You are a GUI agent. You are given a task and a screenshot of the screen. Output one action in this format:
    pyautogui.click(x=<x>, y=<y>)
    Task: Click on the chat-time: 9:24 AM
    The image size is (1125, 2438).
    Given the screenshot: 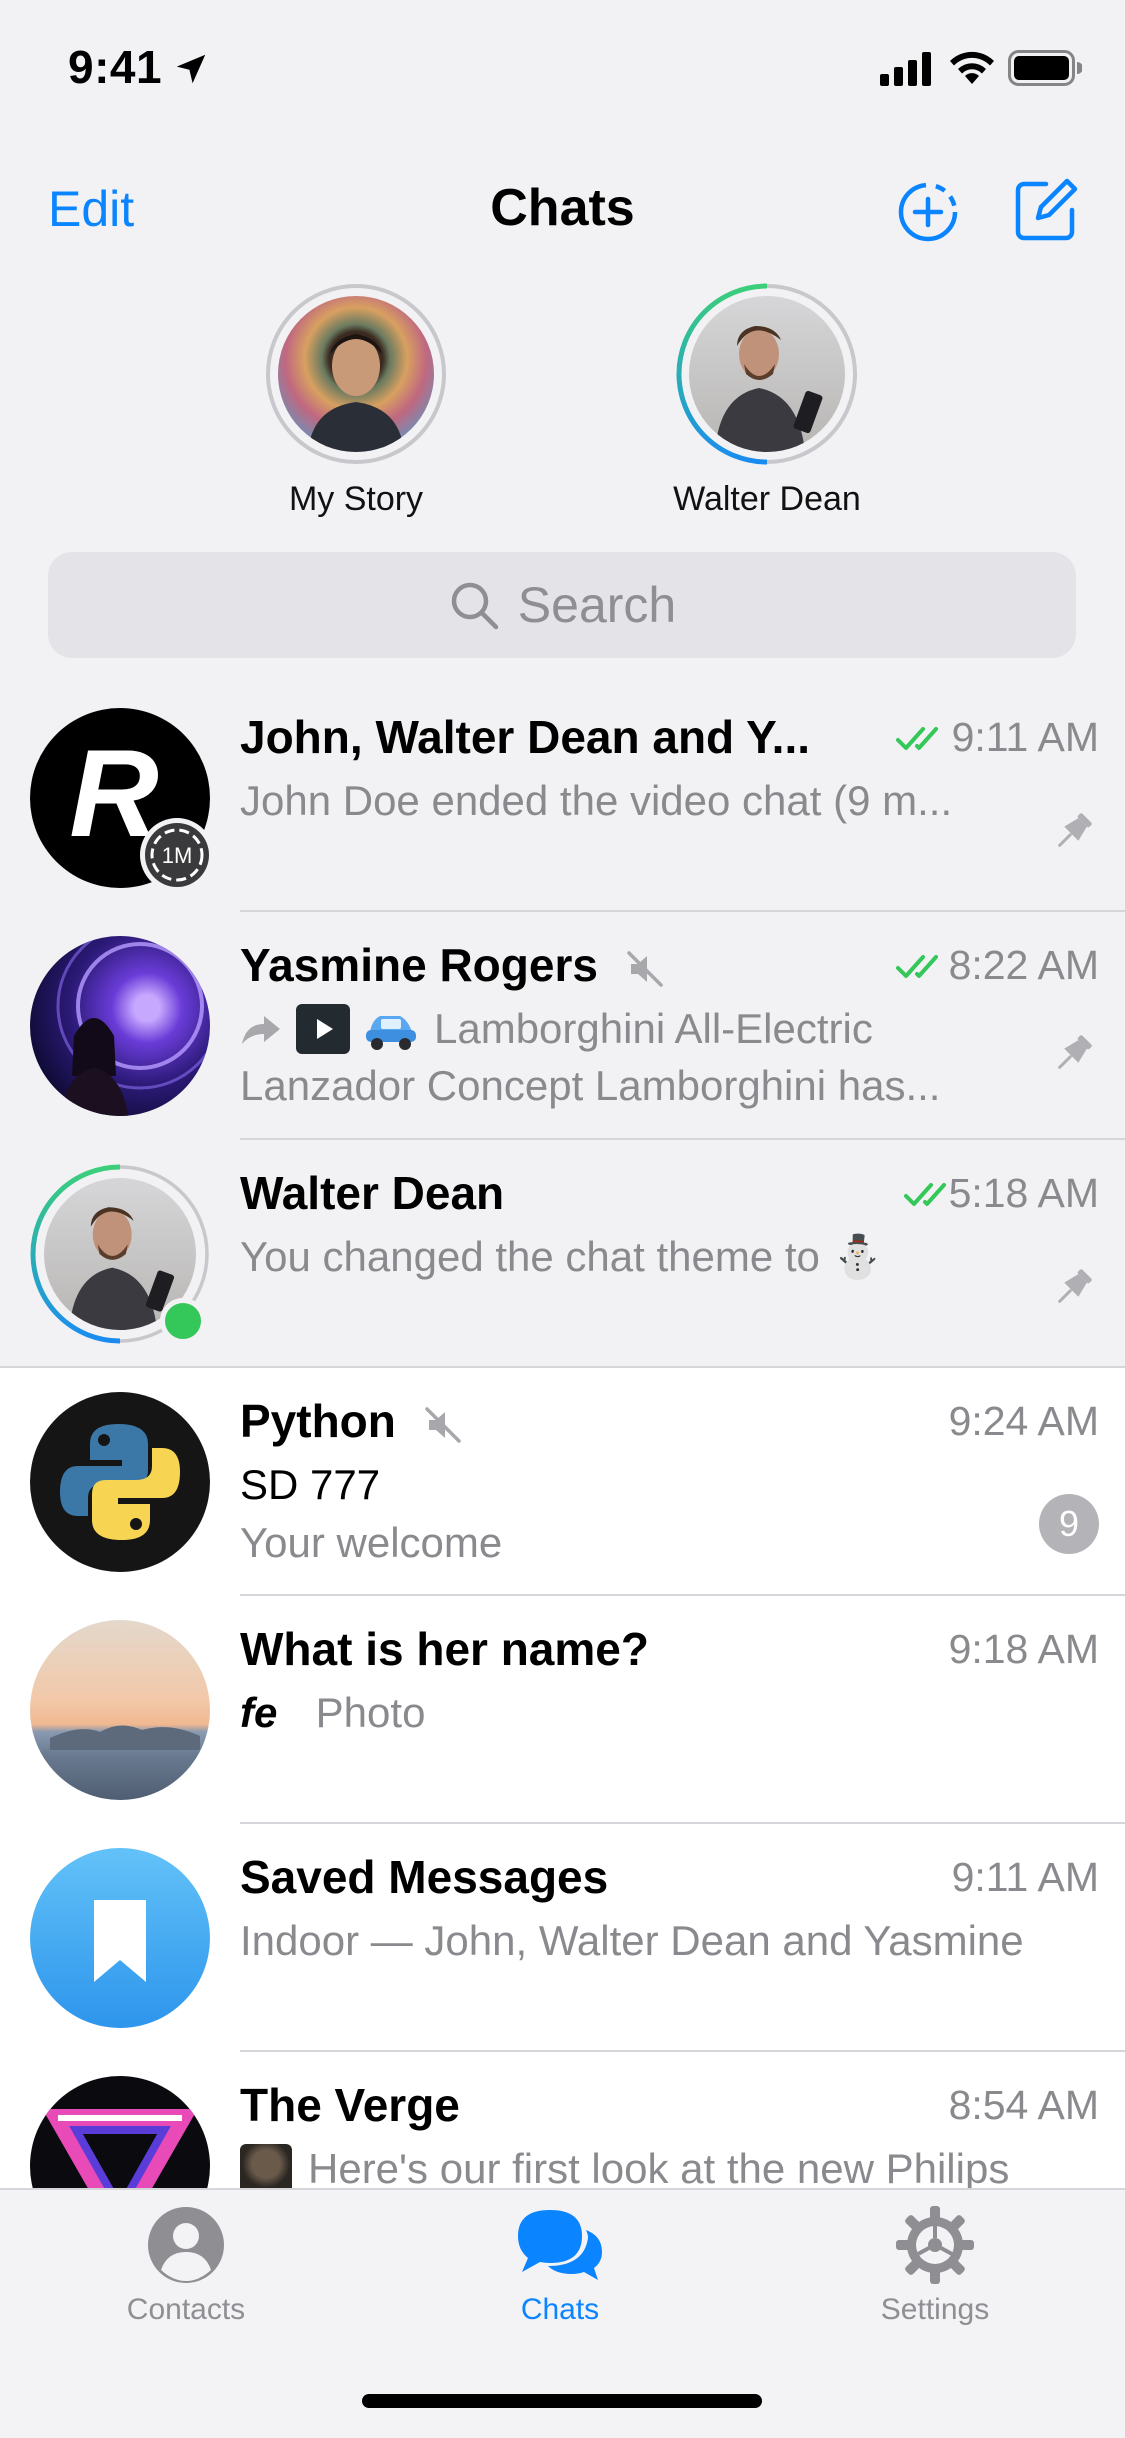 What is the action you would take?
    pyautogui.click(x=1023, y=1421)
    